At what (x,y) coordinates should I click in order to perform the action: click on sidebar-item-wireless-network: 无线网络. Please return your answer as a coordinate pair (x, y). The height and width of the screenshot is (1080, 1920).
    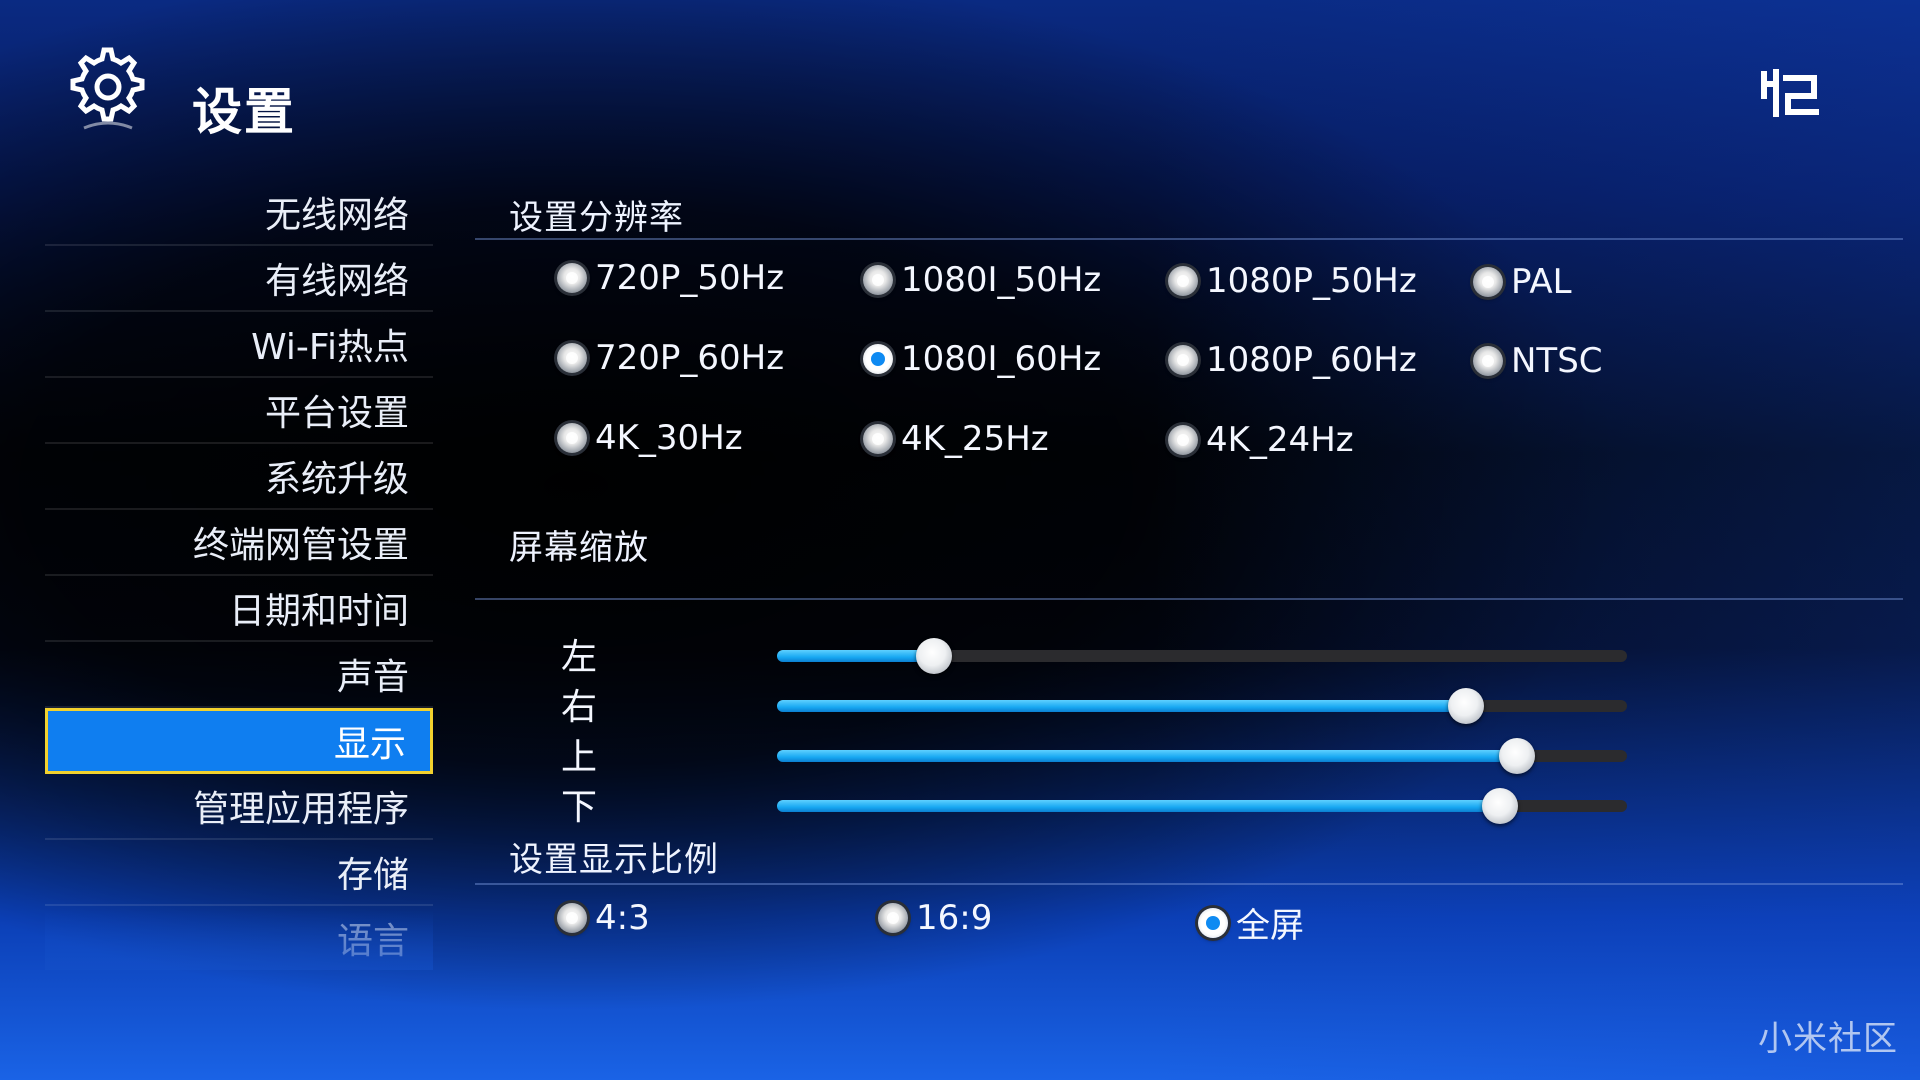
    Looking at the image, I should click on (239, 213).